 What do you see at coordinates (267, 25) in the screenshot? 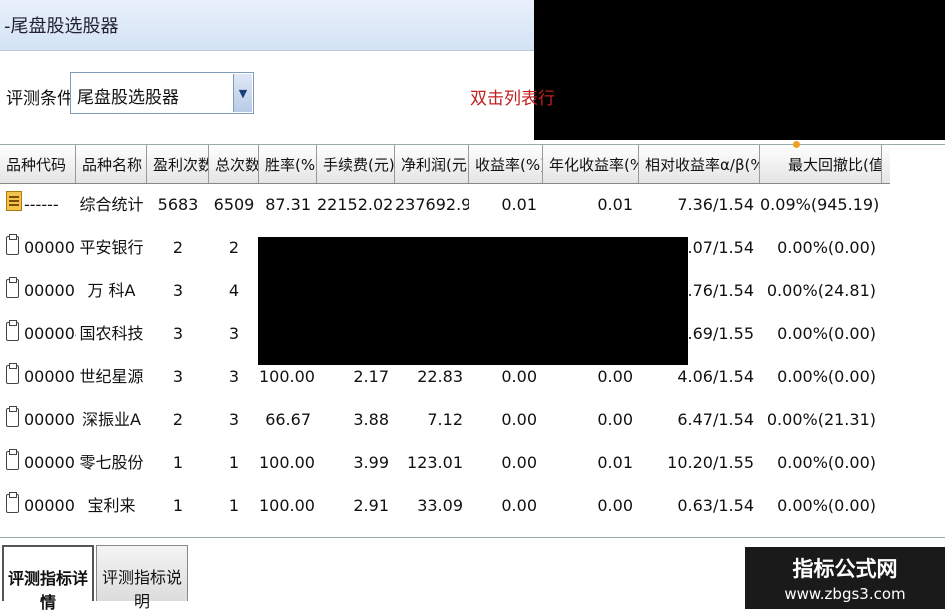
I see `title-bar: -尾盘股选股器` at bounding box center [267, 25].